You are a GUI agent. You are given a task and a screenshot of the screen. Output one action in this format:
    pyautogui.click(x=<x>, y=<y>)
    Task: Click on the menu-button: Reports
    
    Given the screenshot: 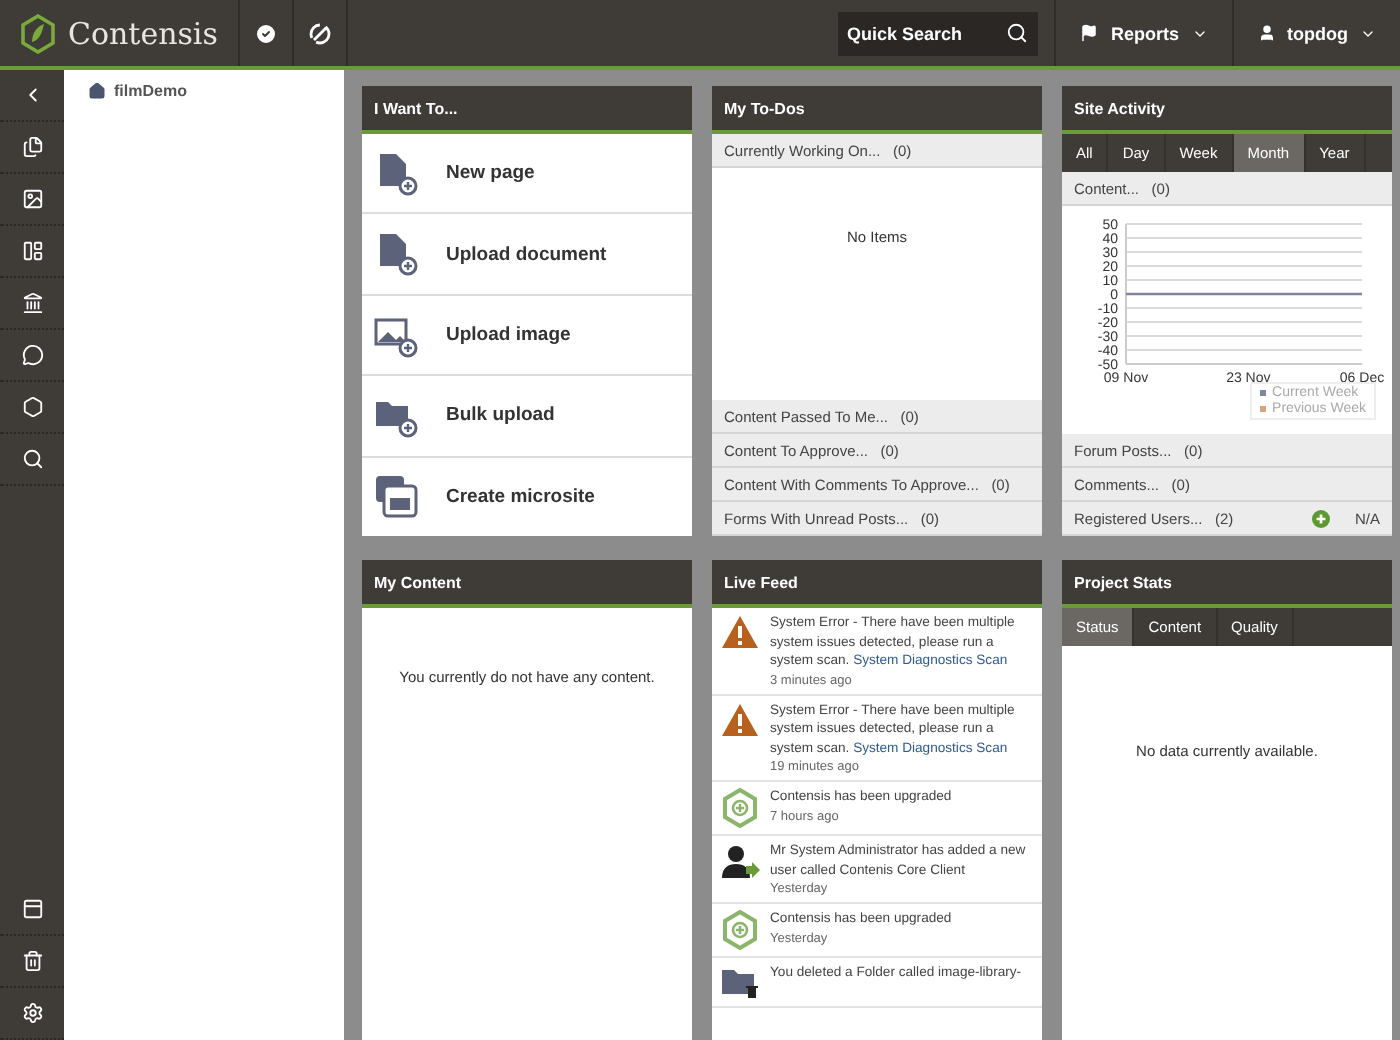 What is the action you would take?
    pyautogui.click(x=1142, y=33)
    